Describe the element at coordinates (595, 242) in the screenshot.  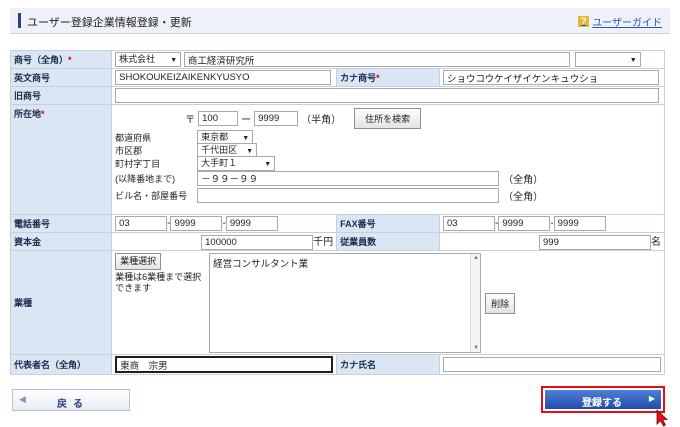
I see `employees-input` at that location.